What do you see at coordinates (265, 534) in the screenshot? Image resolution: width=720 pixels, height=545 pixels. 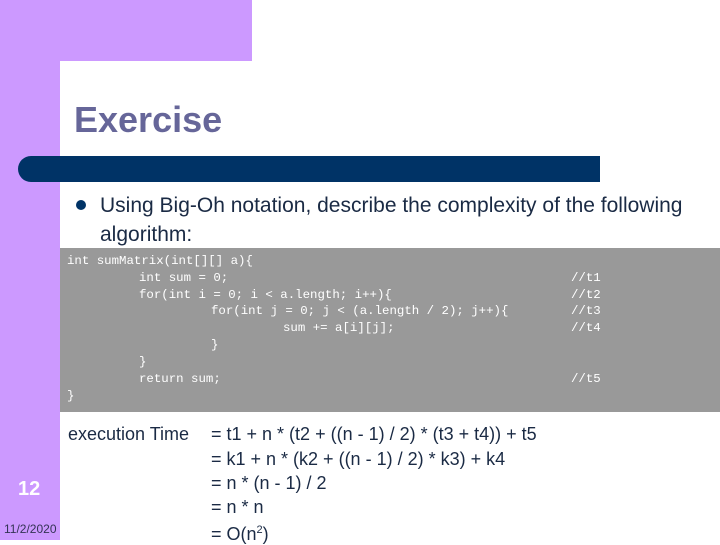 I see `final-suffix: )` at bounding box center [265, 534].